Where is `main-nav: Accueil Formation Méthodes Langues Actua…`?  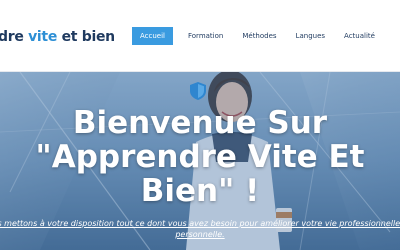
main-nav: Accueil Formation Méthodes Langues Actua… is located at coordinates (257, 36).